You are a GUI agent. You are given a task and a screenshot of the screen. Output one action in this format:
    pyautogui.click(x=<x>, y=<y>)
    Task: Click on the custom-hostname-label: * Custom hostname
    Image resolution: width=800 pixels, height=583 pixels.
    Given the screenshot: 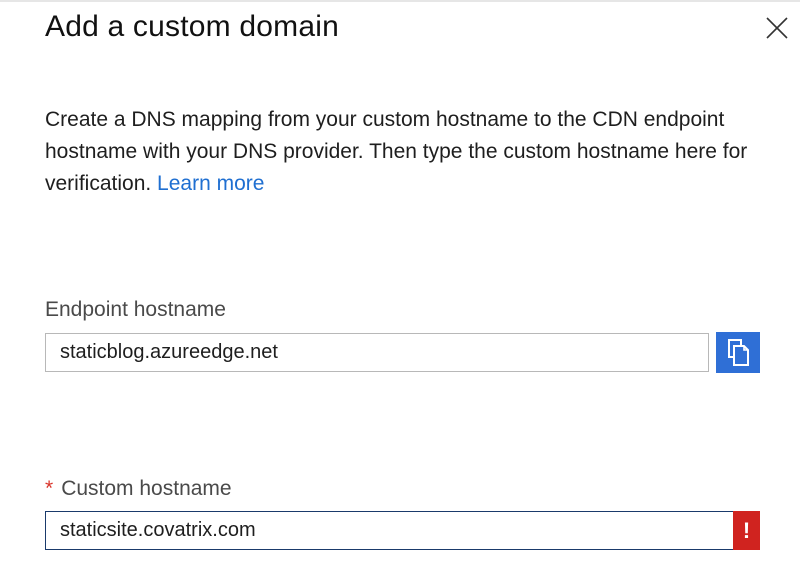 What is the action you would take?
    pyautogui.click(x=138, y=489)
    